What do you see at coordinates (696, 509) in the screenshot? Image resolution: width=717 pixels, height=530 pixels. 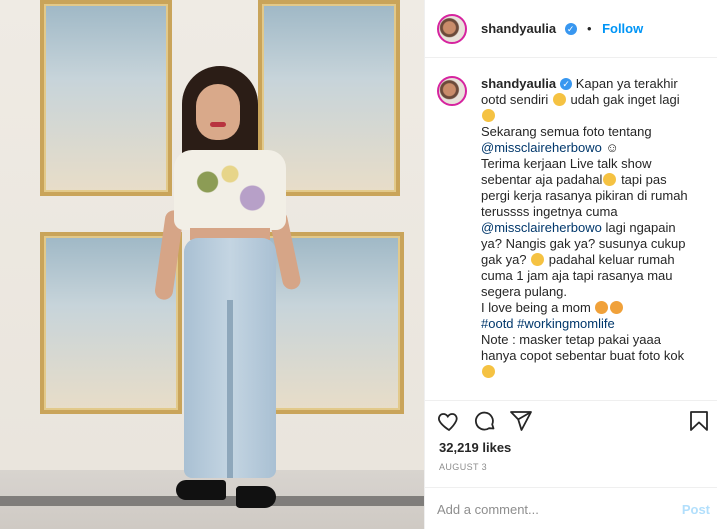 I see `post-comment-button: Post` at bounding box center [696, 509].